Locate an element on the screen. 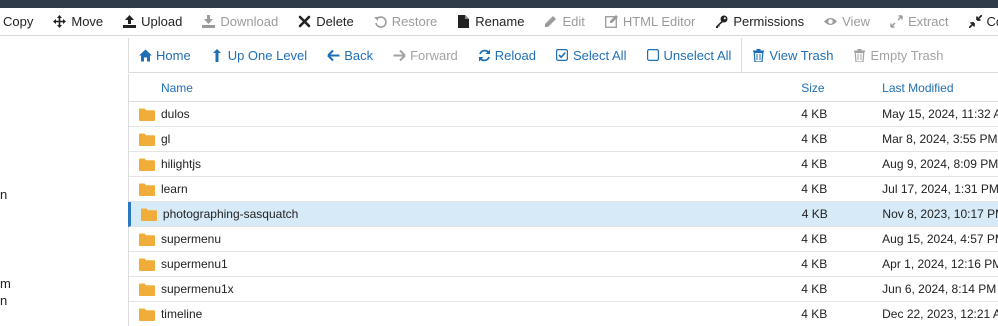 The height and width of the screenshot is (326, 998). compress-button: Compress is located at coordinates (978, 22).